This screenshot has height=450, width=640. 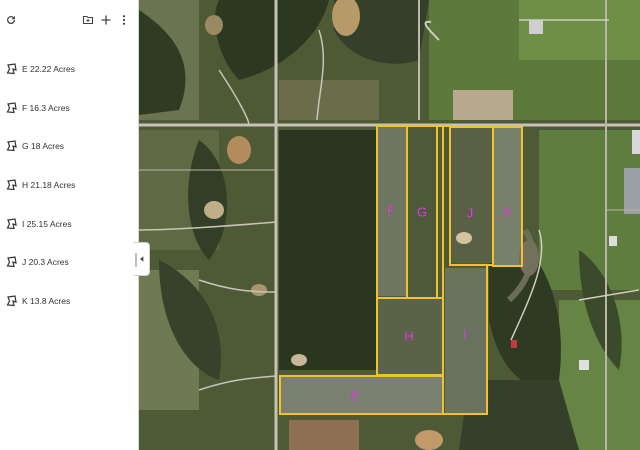 I want to click on add-button, so click(x=106, y=20).